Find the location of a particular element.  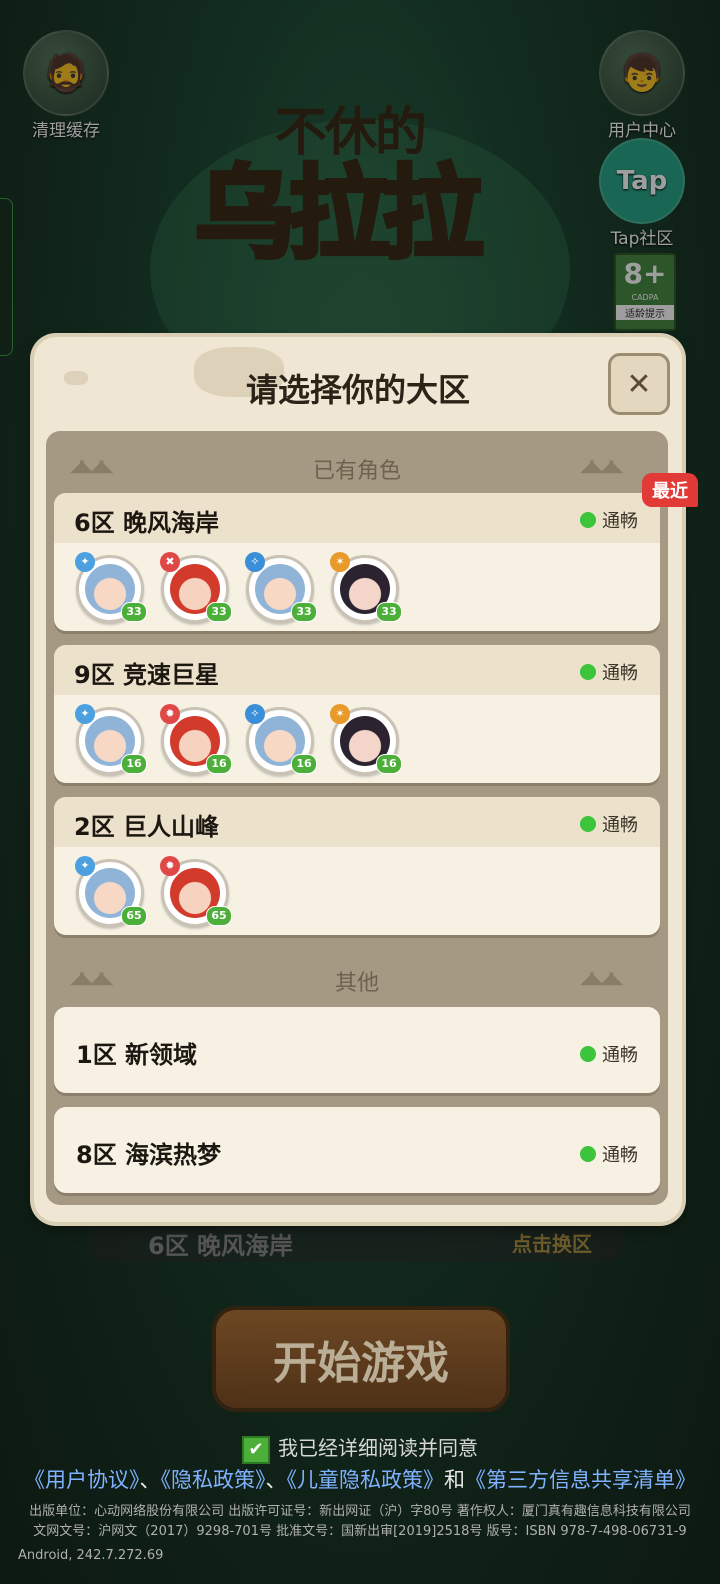

role-avatar: ✖ 33 is located at coordinates (196, 587).